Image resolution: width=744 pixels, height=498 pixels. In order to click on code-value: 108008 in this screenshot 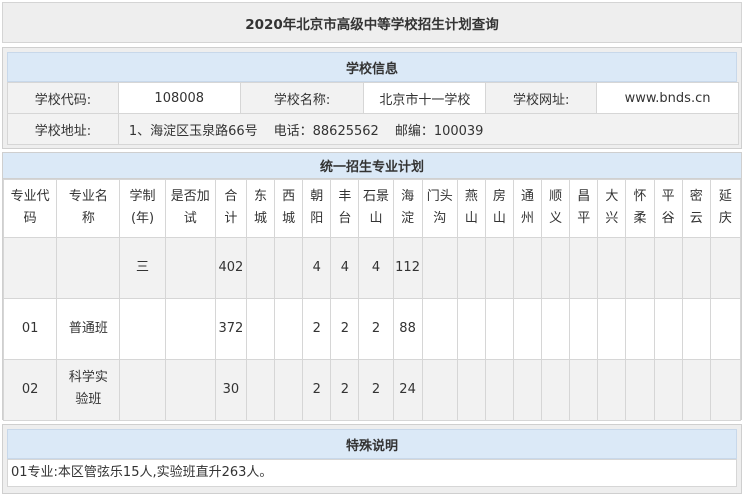, I will do `click(179, 98)`.